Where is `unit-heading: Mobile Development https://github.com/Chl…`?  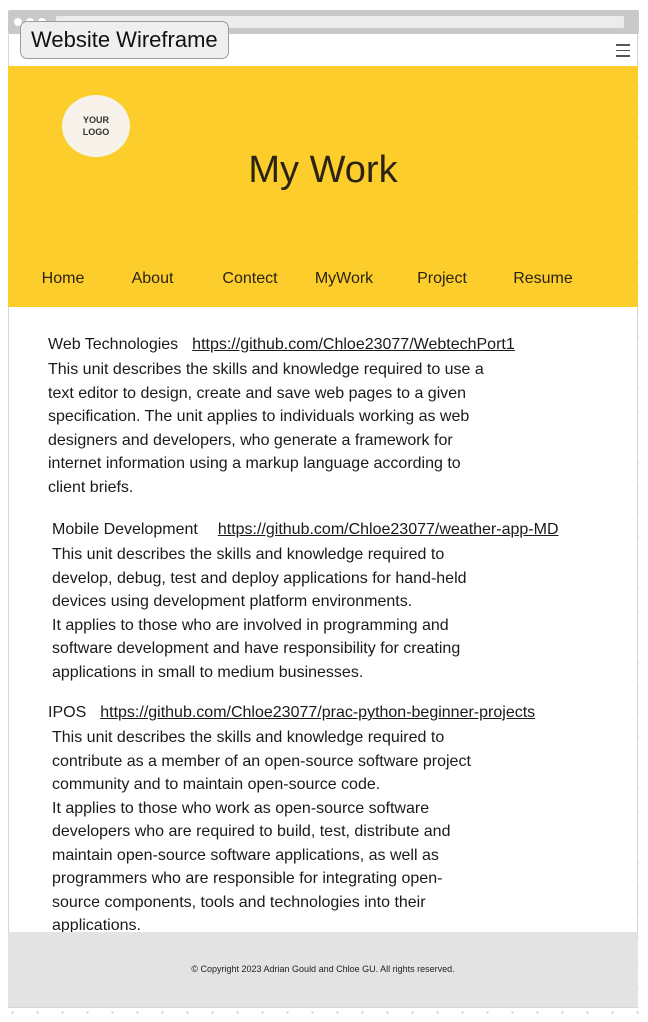 unit-heading: Mobile Development https://github.com/Chl… is located at coordinates (305, 530).